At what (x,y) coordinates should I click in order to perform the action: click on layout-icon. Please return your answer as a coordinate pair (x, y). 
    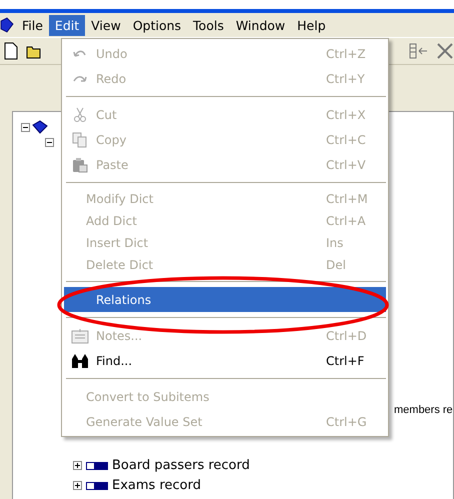
    Looking at the image, I should click on (418, 51).